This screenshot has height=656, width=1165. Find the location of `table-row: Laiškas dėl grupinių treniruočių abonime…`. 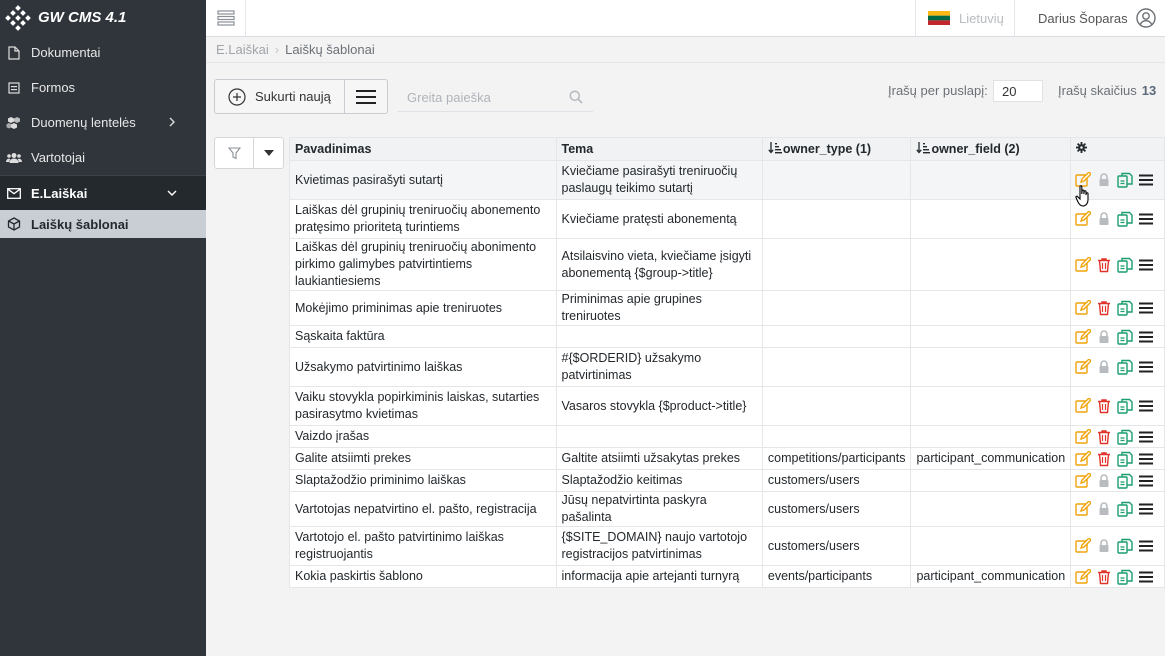

table-row: Laiškas dėl grupinių treniruočių abonime… is located at coordinates (727, 264).